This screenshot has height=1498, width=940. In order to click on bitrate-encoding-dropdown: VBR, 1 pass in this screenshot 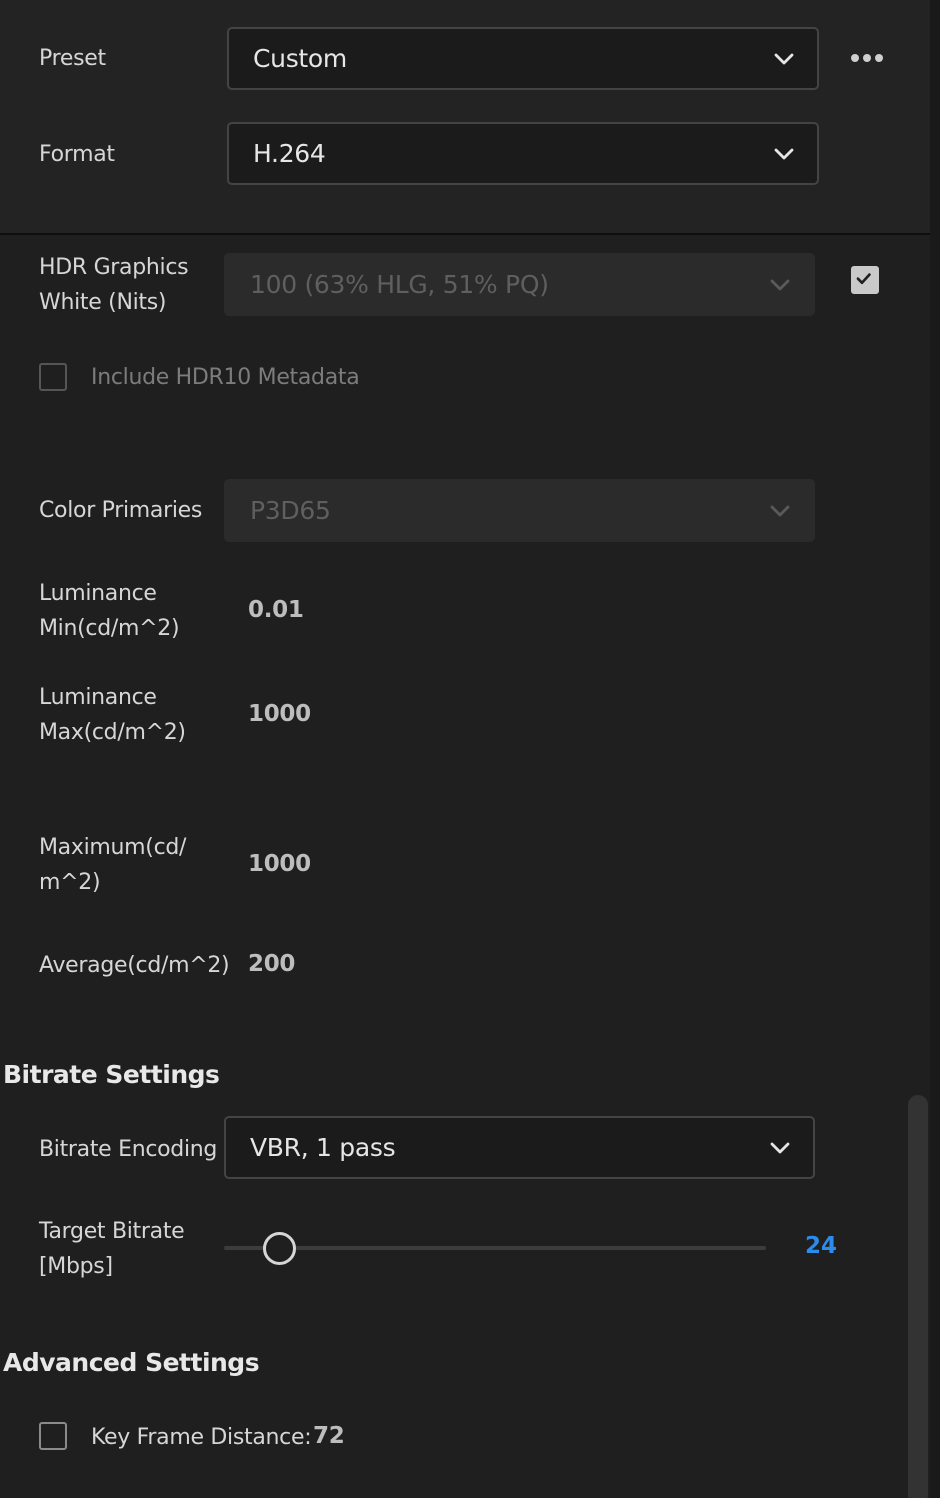, I will do `click(519, 1147)`.